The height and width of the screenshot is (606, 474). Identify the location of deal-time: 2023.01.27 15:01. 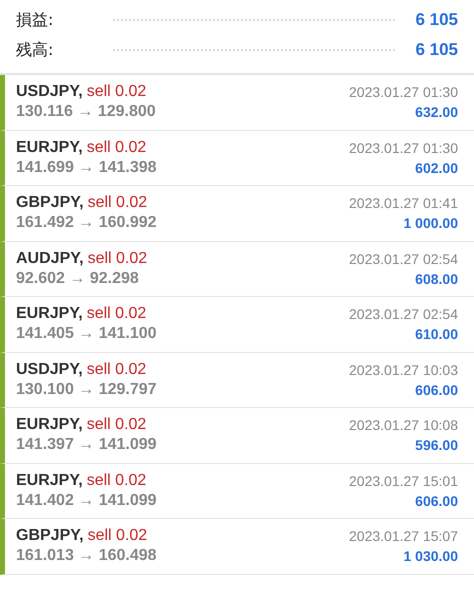
(403, 480).